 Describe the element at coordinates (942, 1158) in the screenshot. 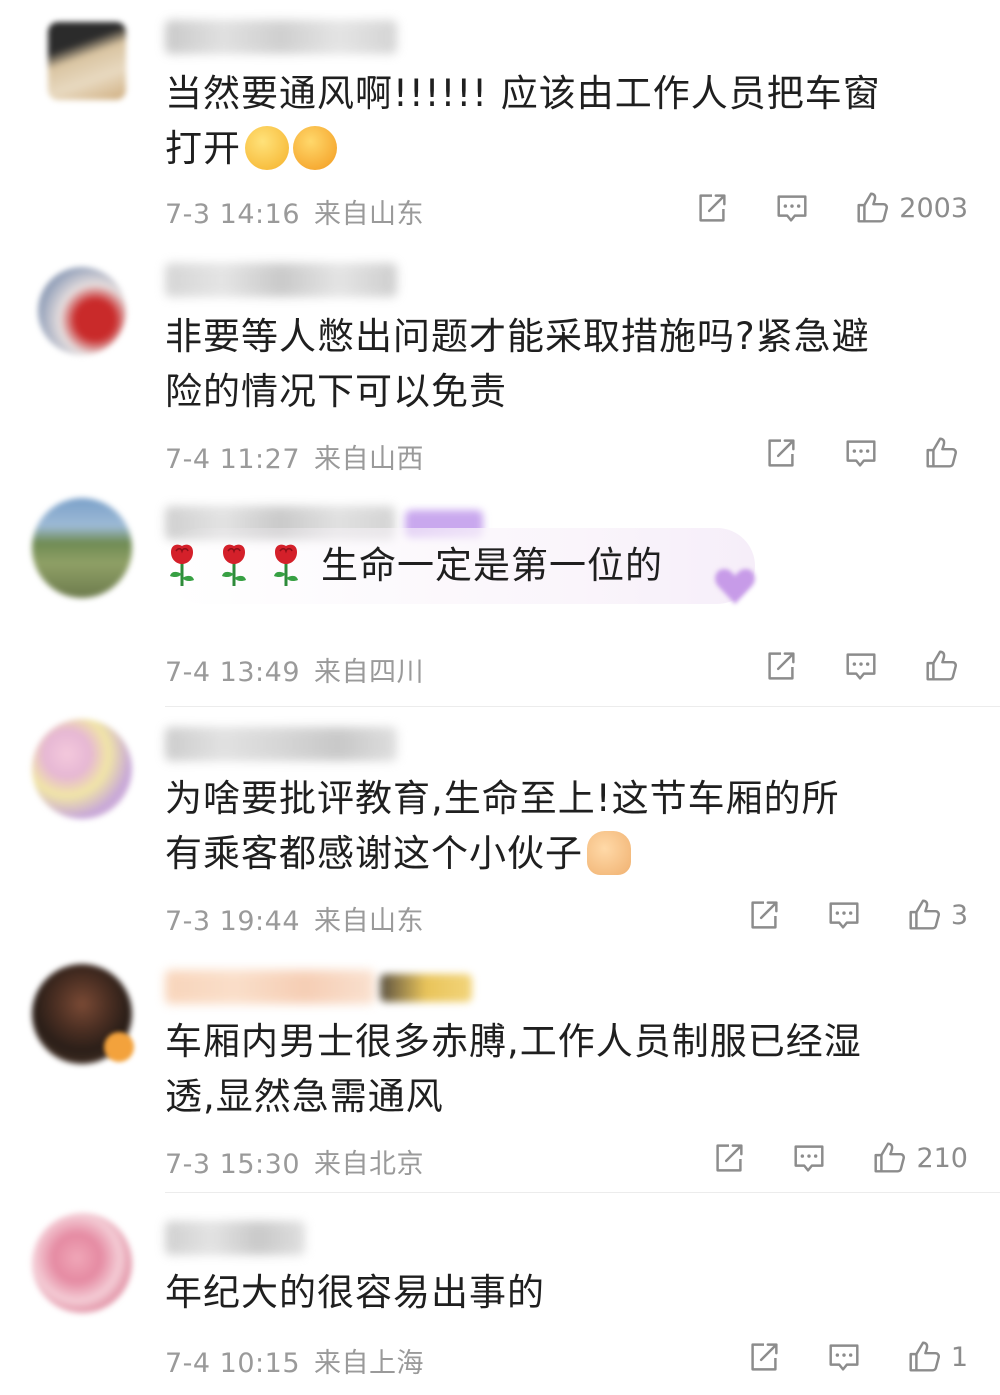

I see `like-count: 210` at that location.